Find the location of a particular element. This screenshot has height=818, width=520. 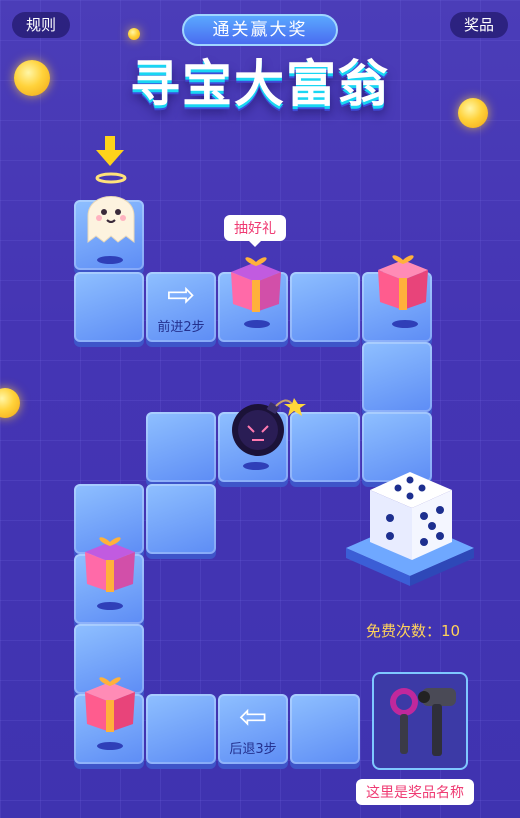

prizes-button: 奖品 is located at coordinates (478, 25).